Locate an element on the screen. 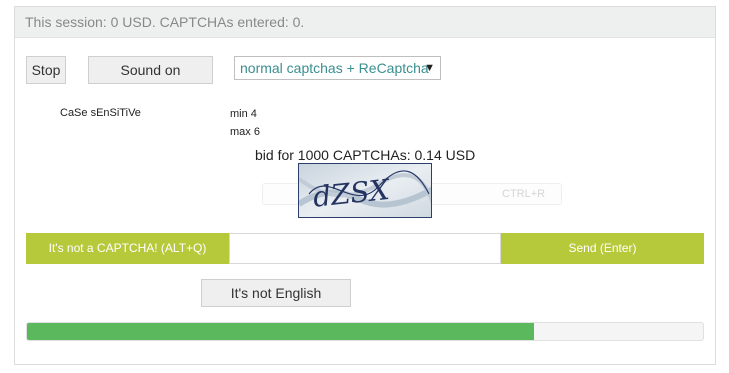 Image resolution: width=729 pixels, height=373 pixels. reload-hint: CTRL+R is located at coordinates (524, 194).